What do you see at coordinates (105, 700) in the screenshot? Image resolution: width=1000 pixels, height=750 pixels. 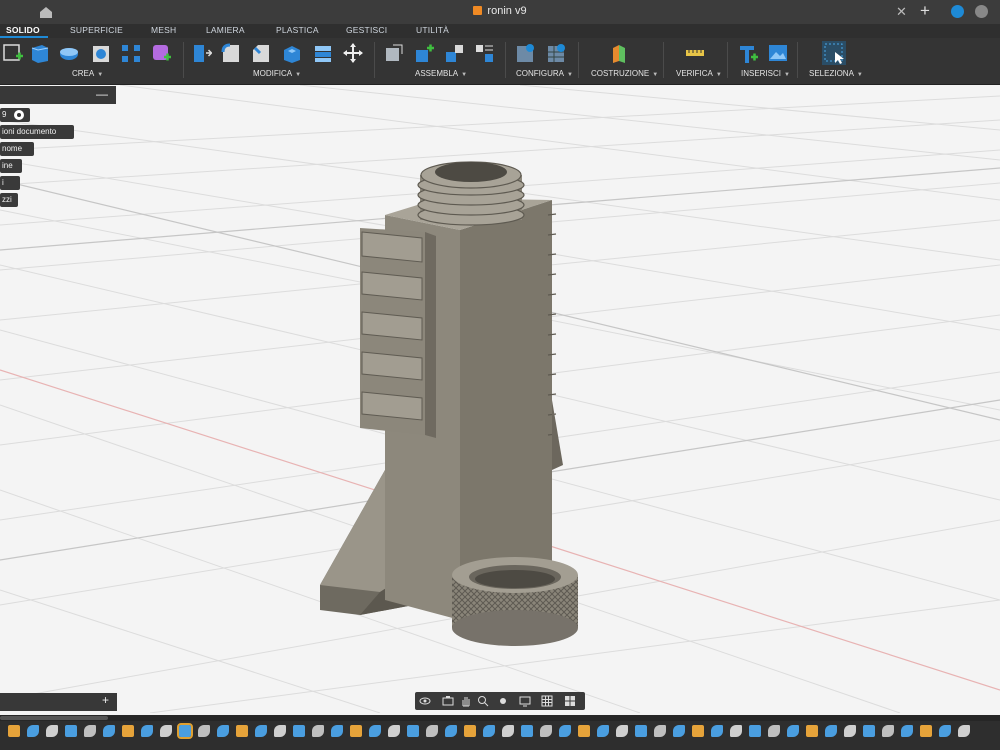 I see `add-comment-icon: +` at bounding box center [105, 700].